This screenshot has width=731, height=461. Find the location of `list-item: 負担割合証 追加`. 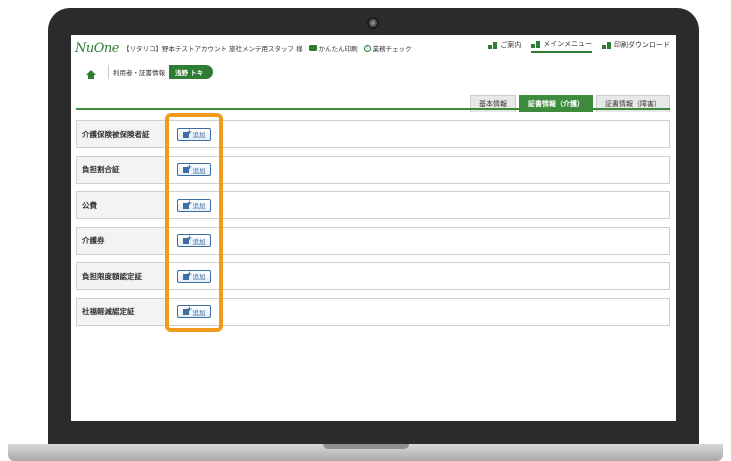

list-item: 負担割合証 追加 is located at coordinates (373, 169).